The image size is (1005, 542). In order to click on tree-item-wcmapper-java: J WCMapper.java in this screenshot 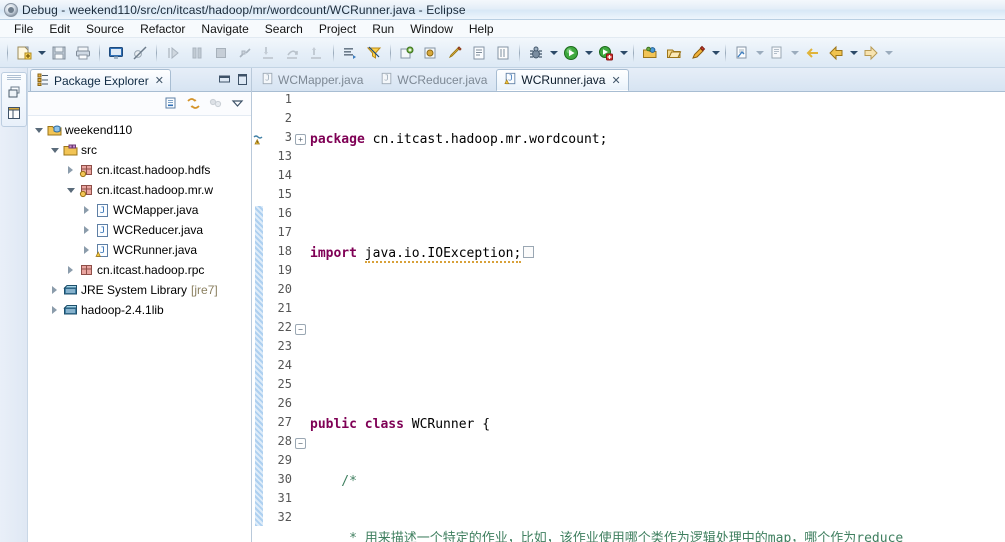, I will do `click(139, 210)`.